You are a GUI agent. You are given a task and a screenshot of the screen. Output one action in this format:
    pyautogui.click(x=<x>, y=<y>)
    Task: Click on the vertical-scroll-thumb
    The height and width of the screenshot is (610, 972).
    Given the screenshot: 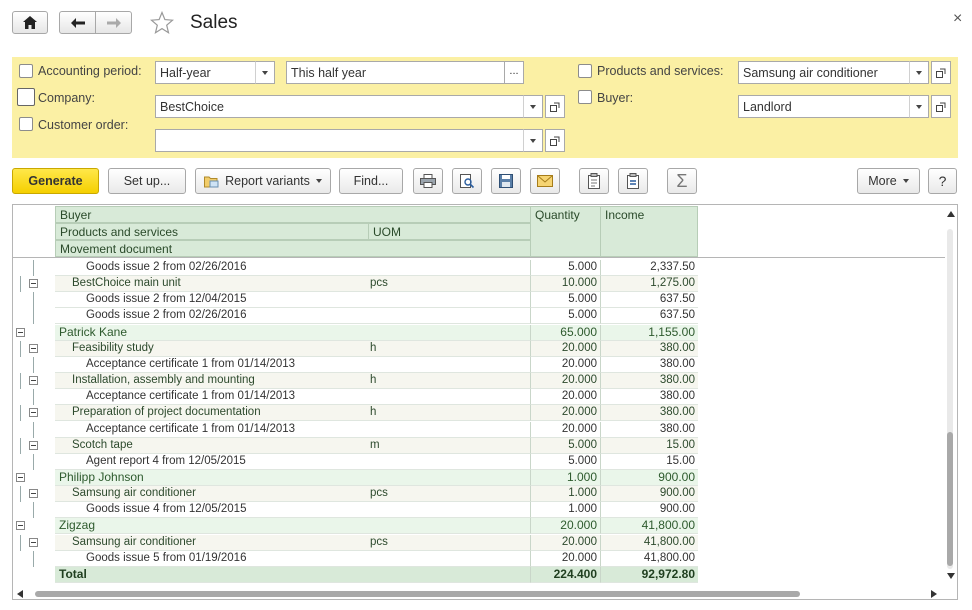 What is the action you would take?
    pyautogui.click(x=950, y=499)
    